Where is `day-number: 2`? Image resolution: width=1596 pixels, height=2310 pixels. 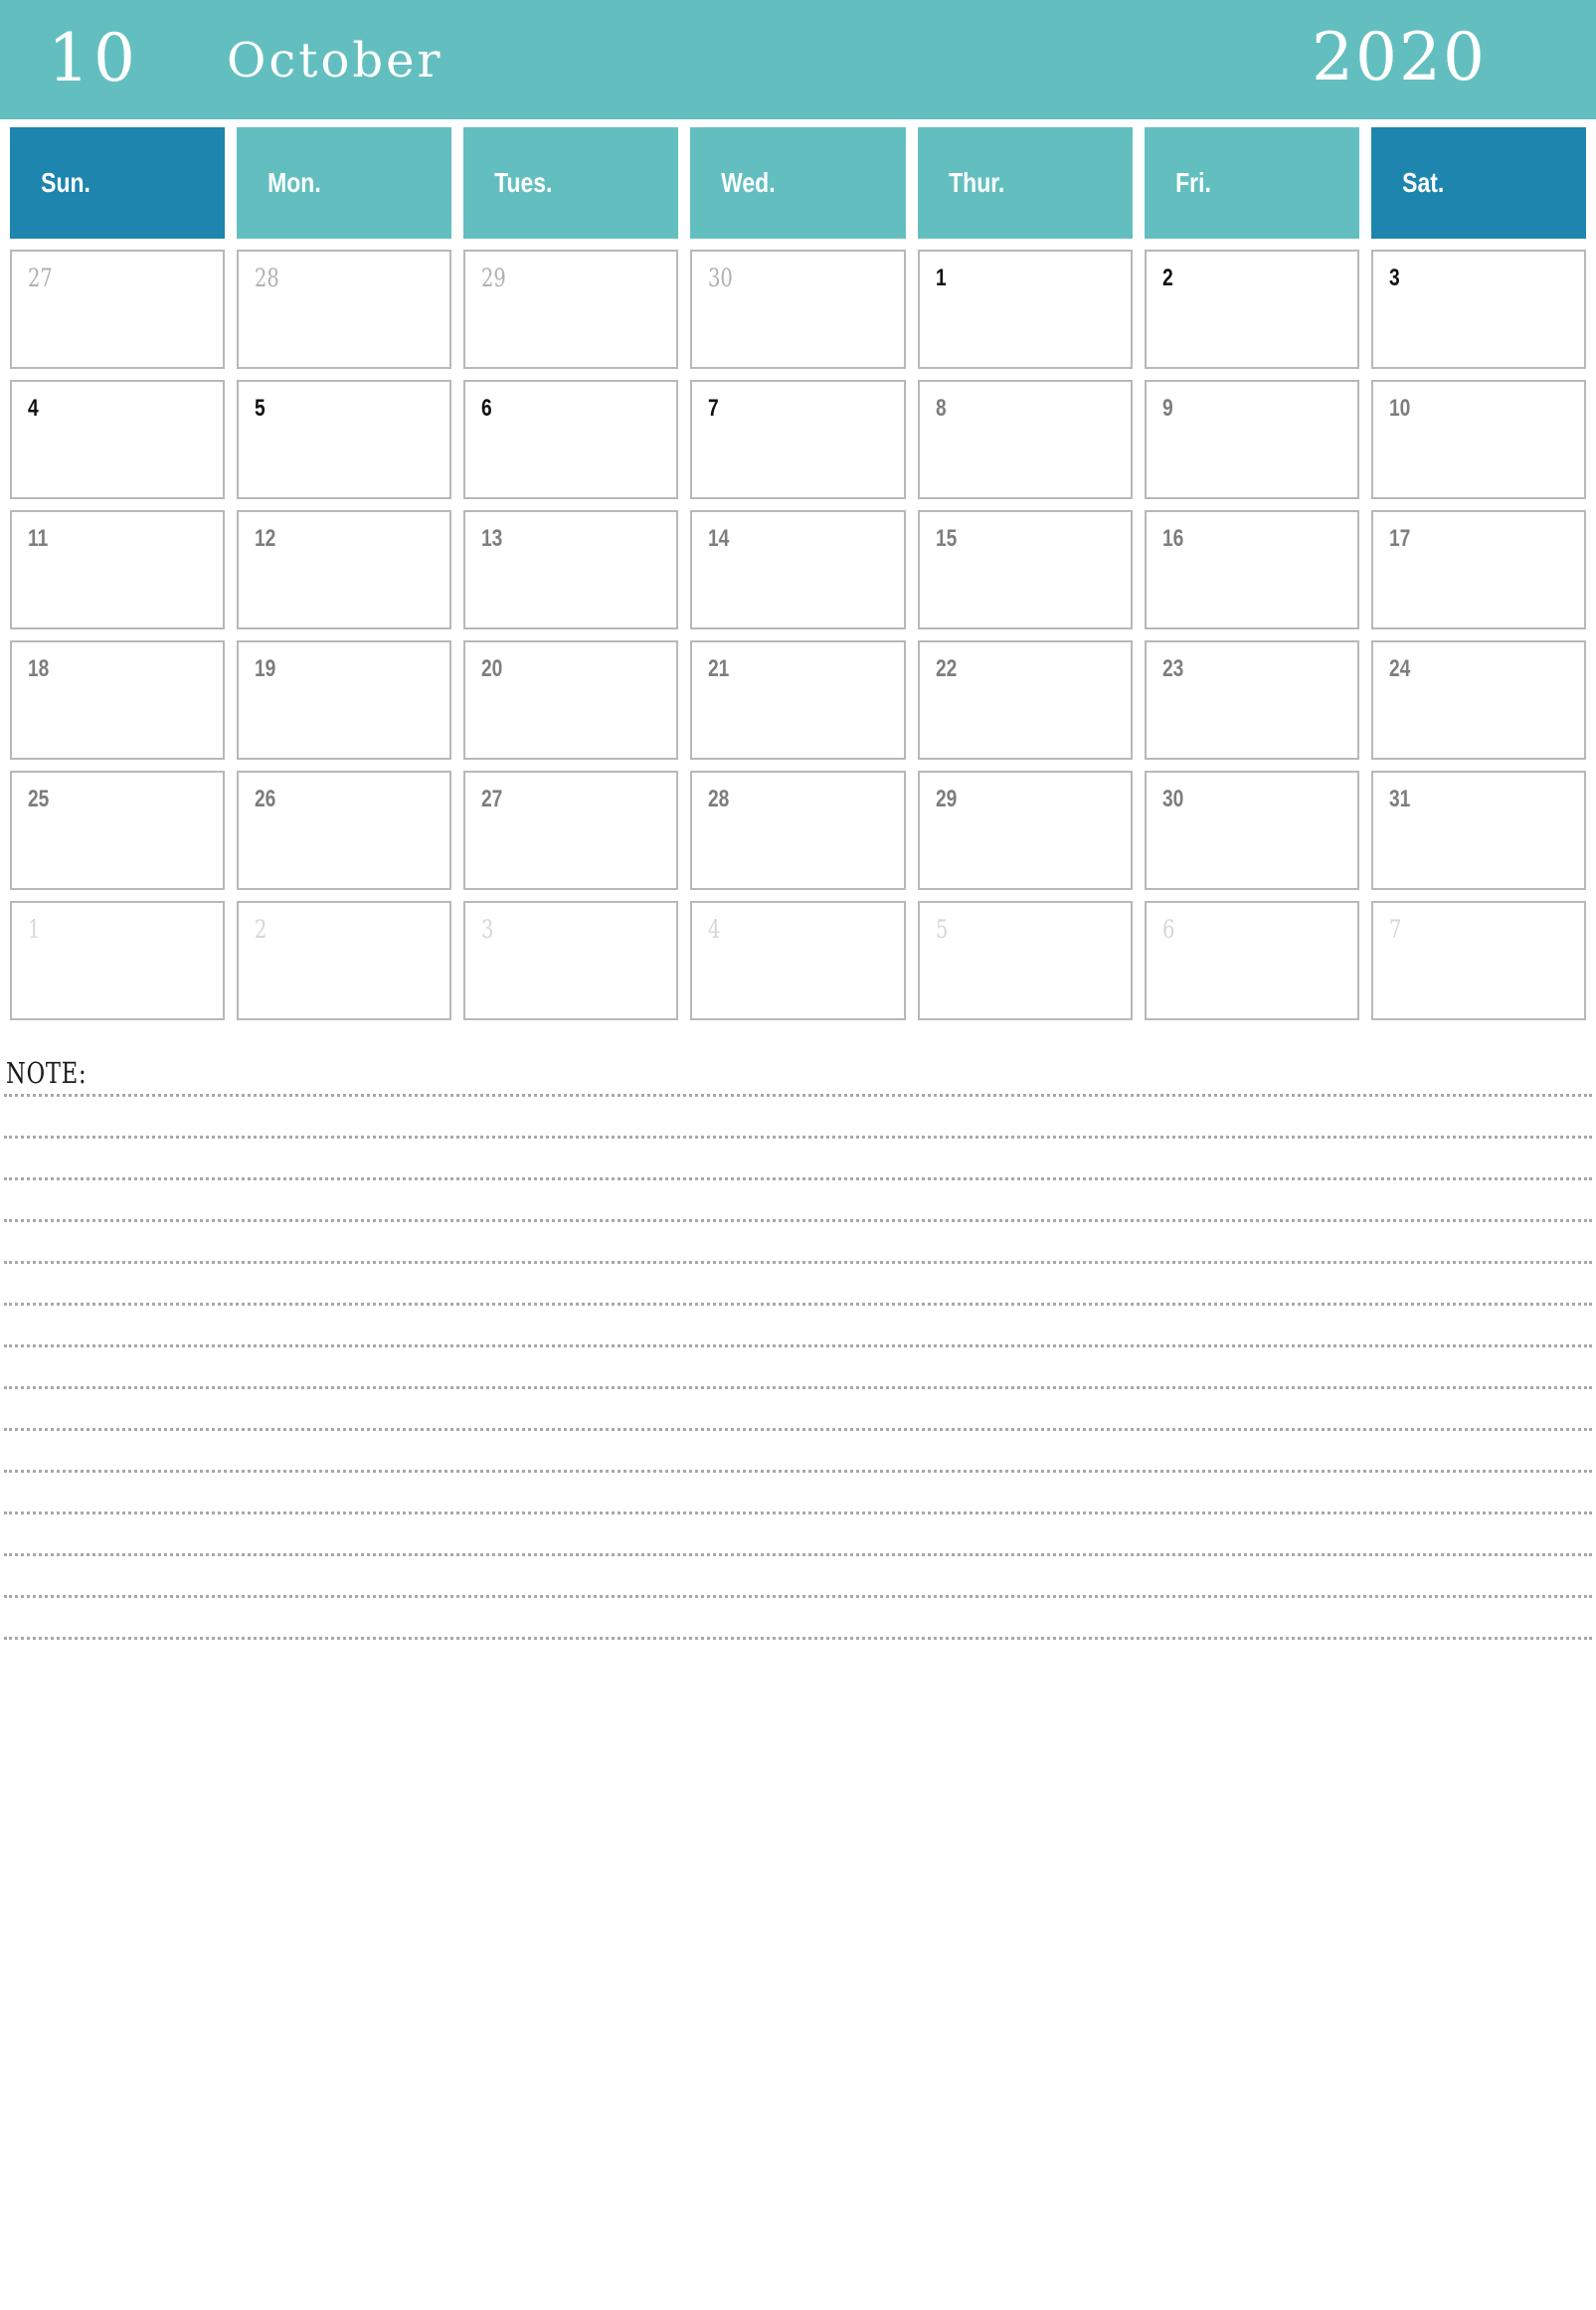 day-number: 2 is located at coordinates (1167, 278).